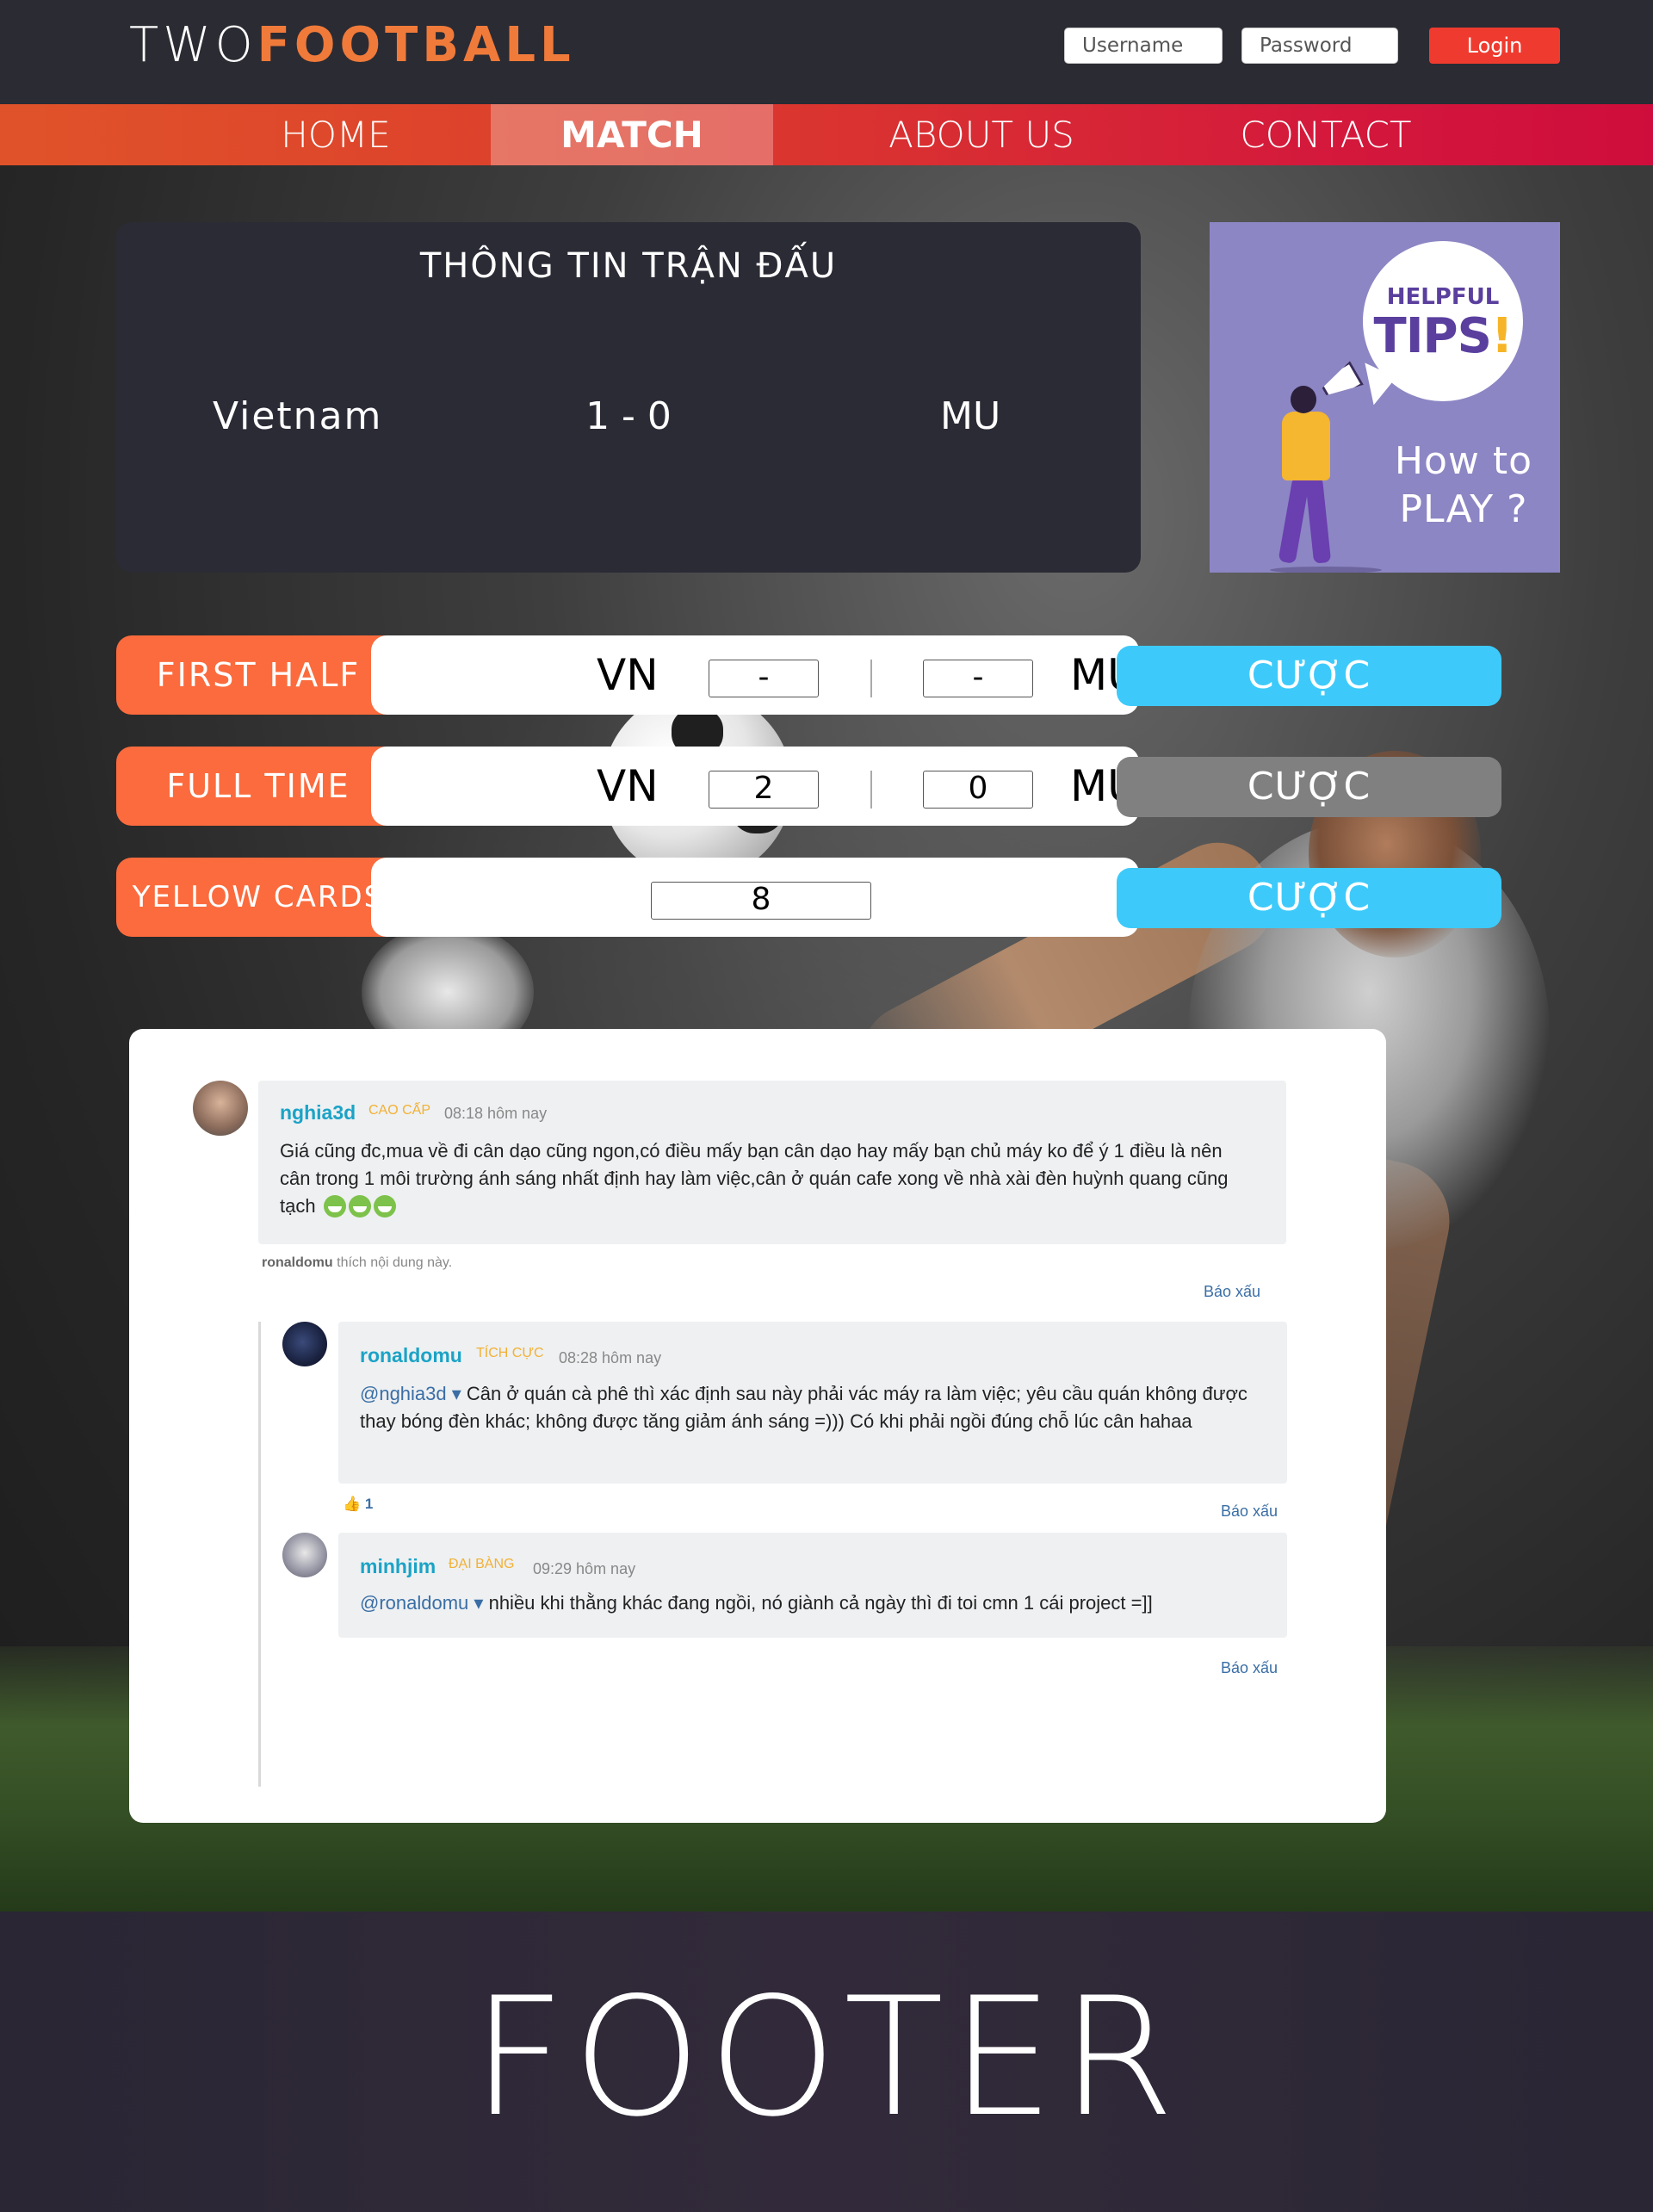 The height and width of the screenshot is (2212, 1653). I want to click on thumbs-up-icon: 👍, so click(352, 1504).